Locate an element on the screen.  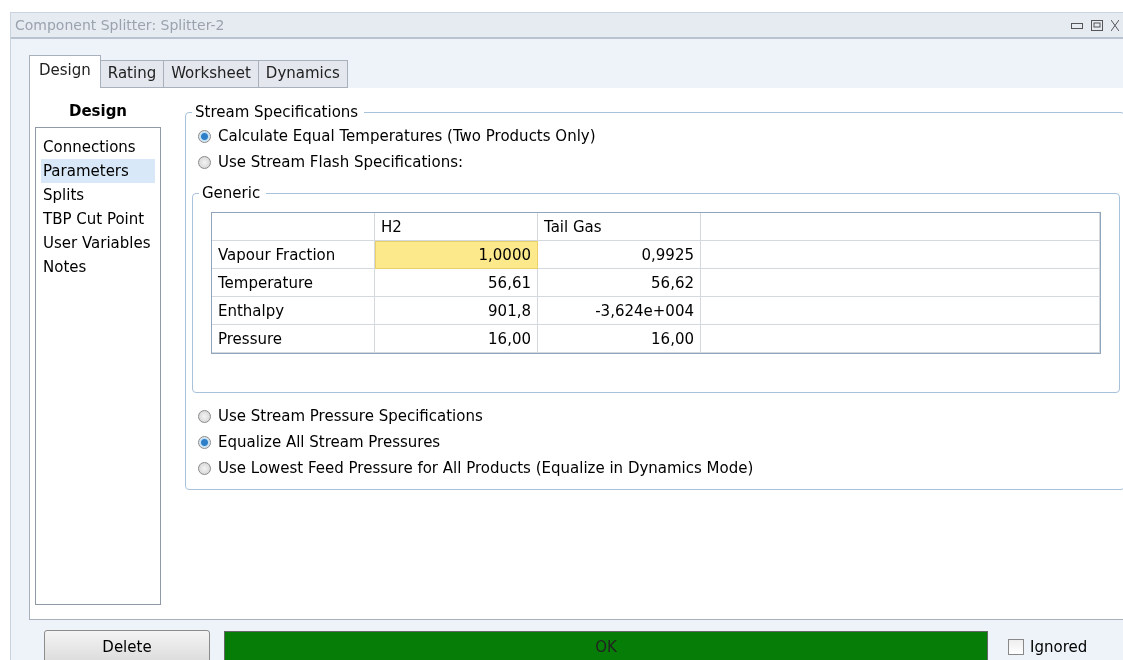
option-label: Use Stream Pressure Specifications is located at coordinates (350, 416).